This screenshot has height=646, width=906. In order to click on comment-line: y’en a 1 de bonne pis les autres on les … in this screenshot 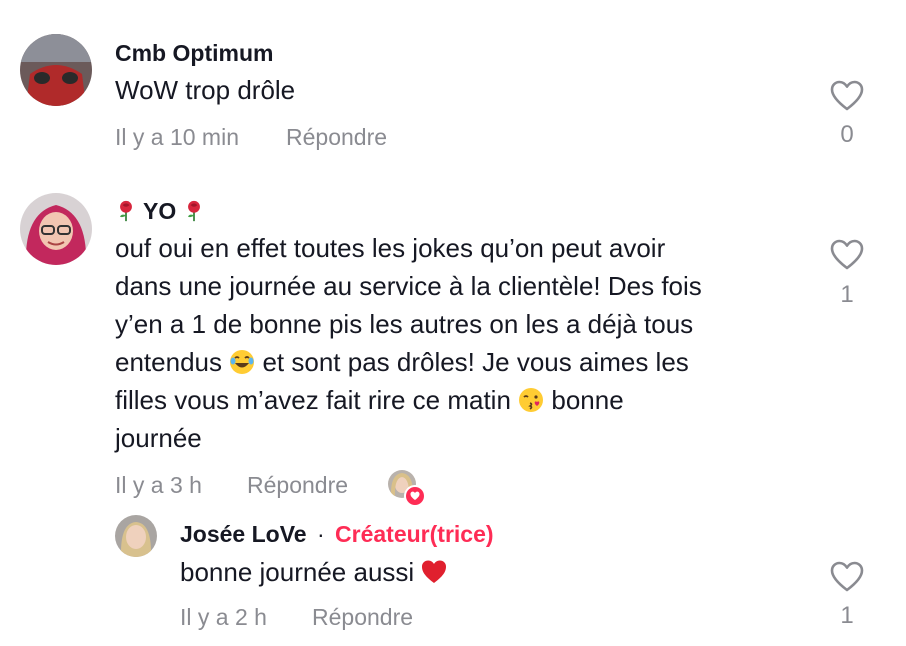, I will do `click(404, 324)`.